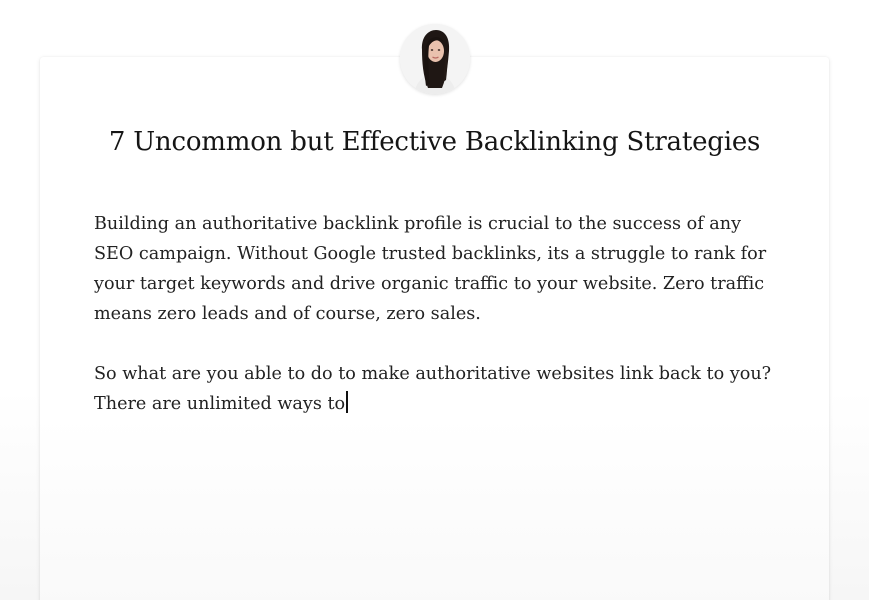  What do you see at coordinates (347, 402) in the screenshot?
I see `text-cursor` at bounding box center [347, 402].